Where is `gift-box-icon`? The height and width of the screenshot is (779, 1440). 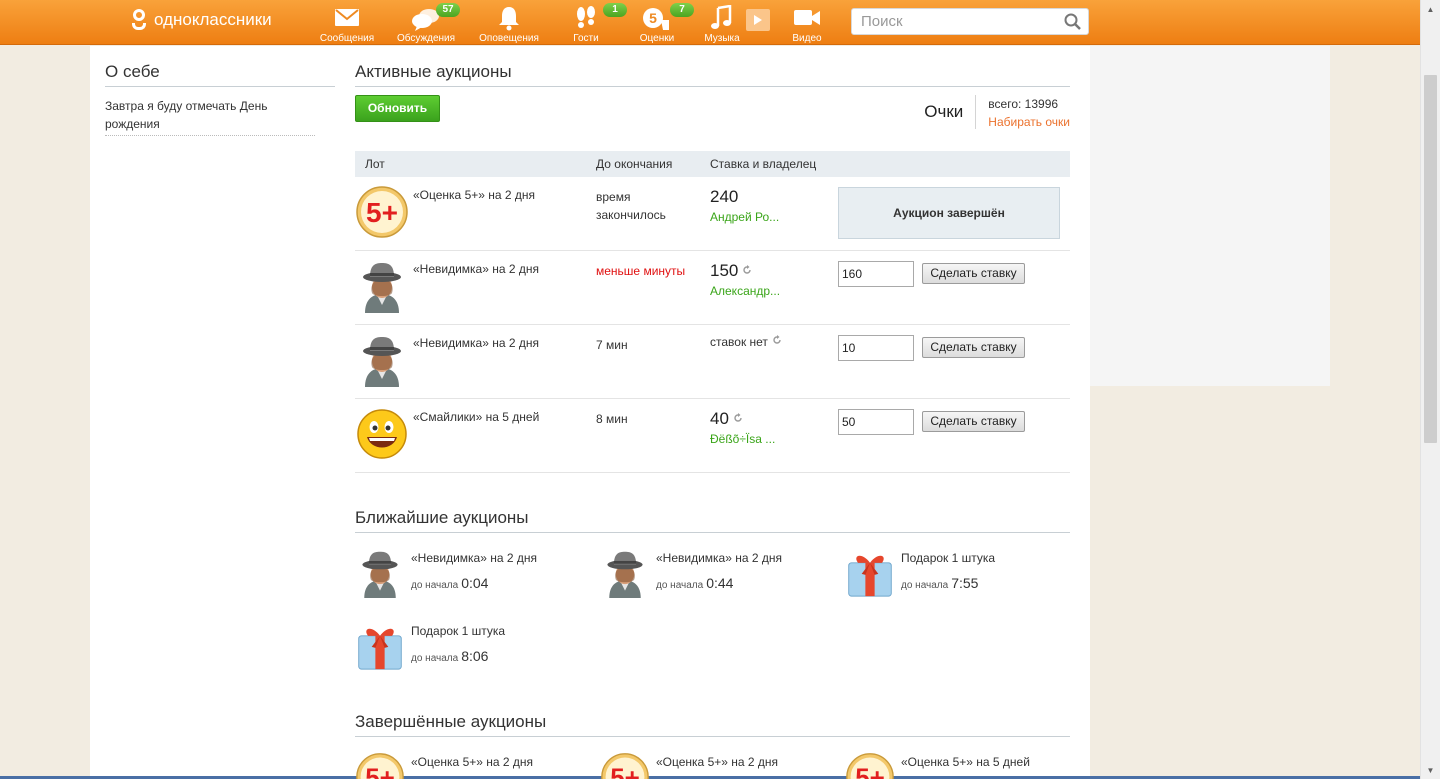 gift-box-icon is located at coordinates (380, 646).